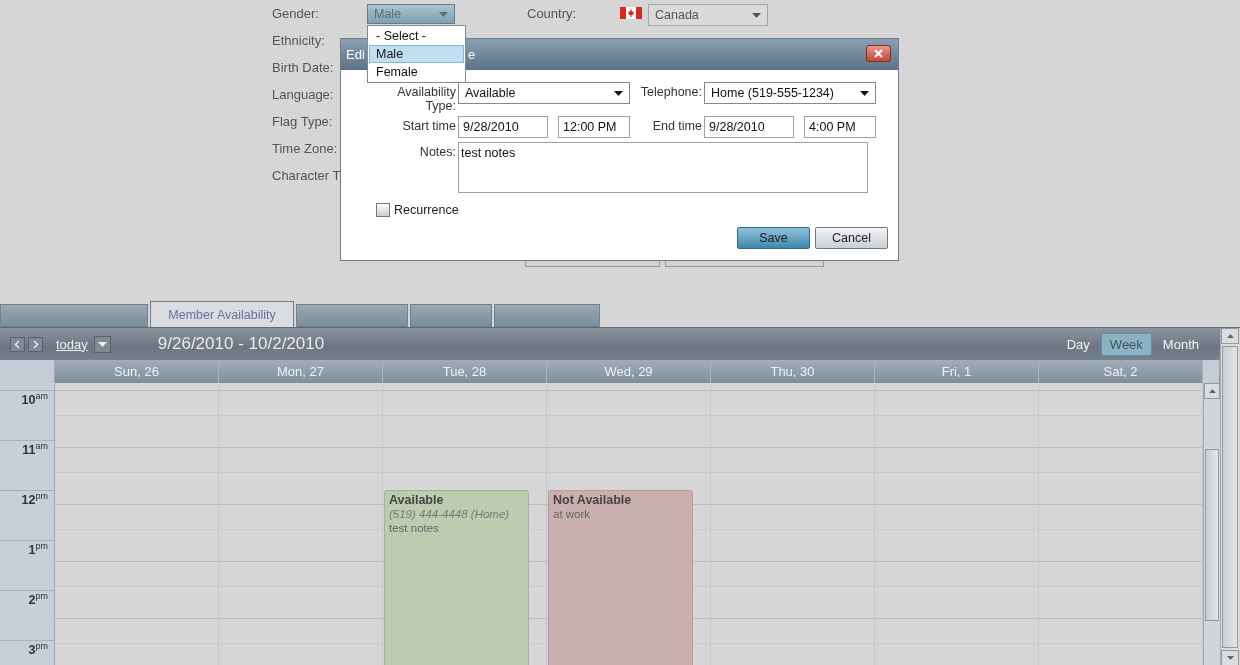 The height and width of the screenshot is (665, 1240). I want to click on close-icon, so click(878, 53).